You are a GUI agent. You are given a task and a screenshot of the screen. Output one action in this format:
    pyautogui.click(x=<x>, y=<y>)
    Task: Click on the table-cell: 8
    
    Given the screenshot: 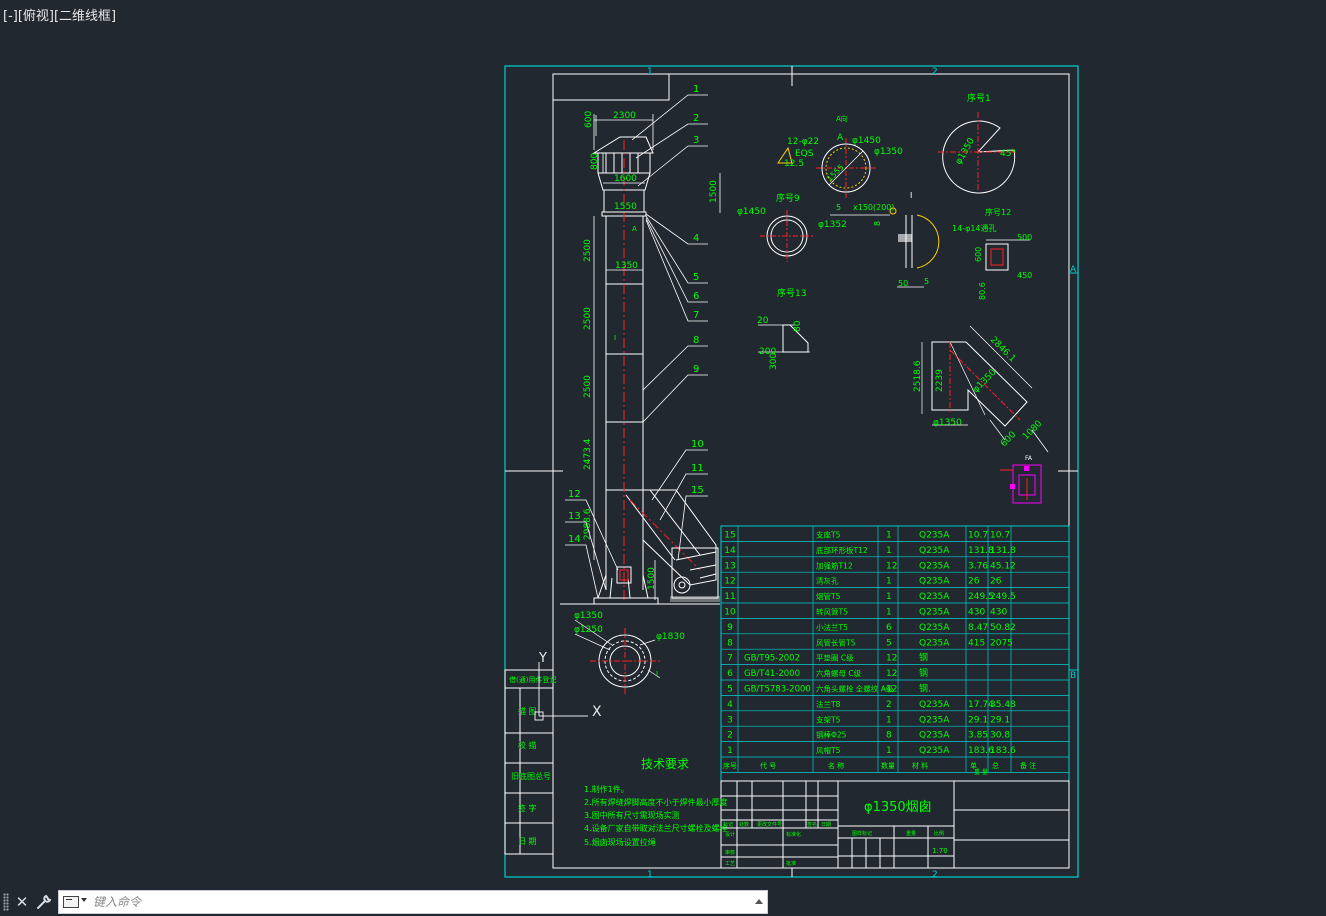 What is the action you would take?
    pyautogui.click(x=730, y=643)
    